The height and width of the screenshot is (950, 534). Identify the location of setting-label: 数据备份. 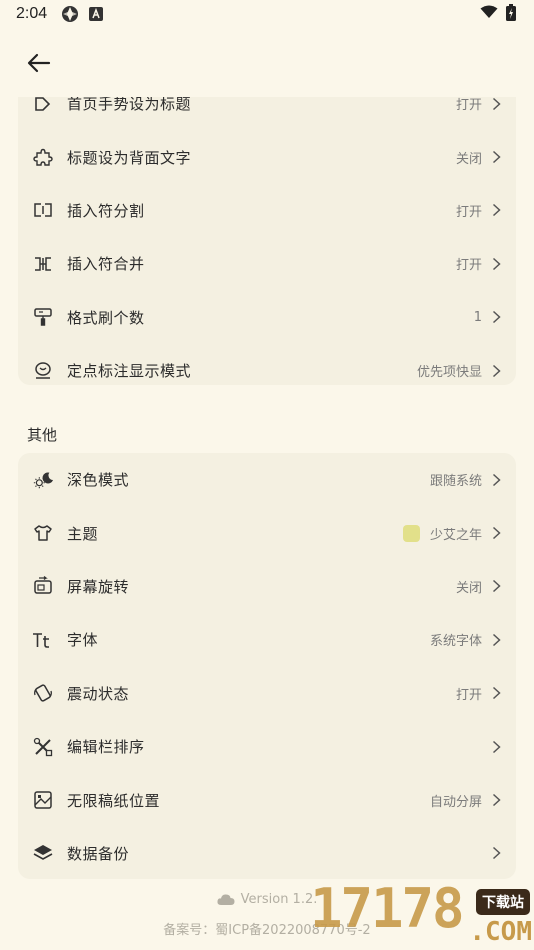
(98, 853).